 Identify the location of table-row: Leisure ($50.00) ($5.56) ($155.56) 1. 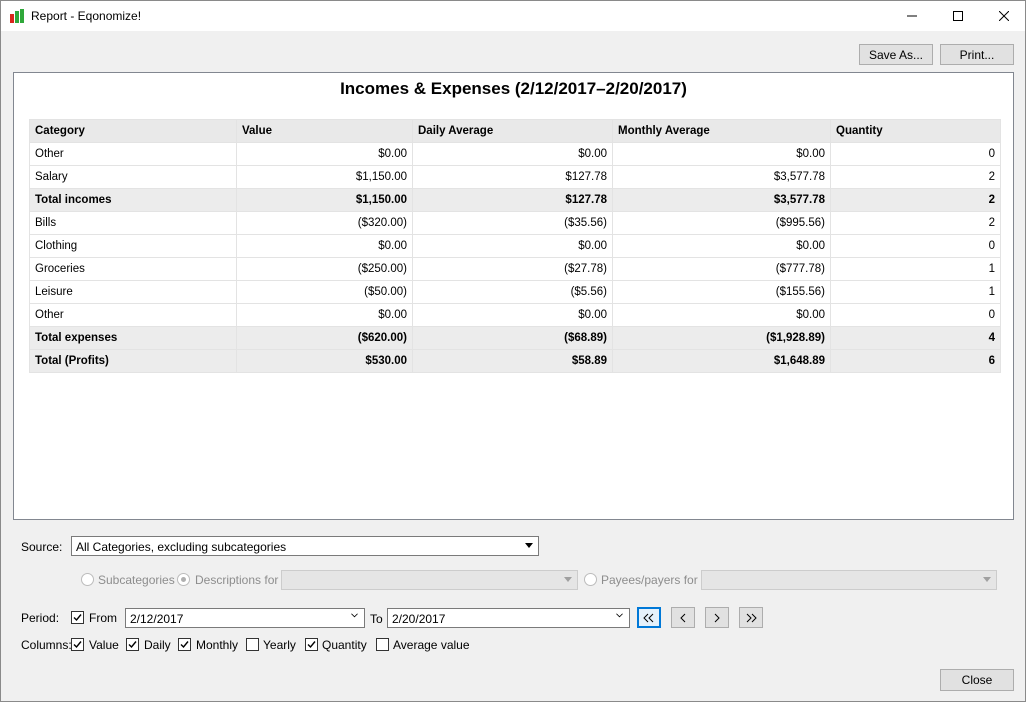
(515, 292).